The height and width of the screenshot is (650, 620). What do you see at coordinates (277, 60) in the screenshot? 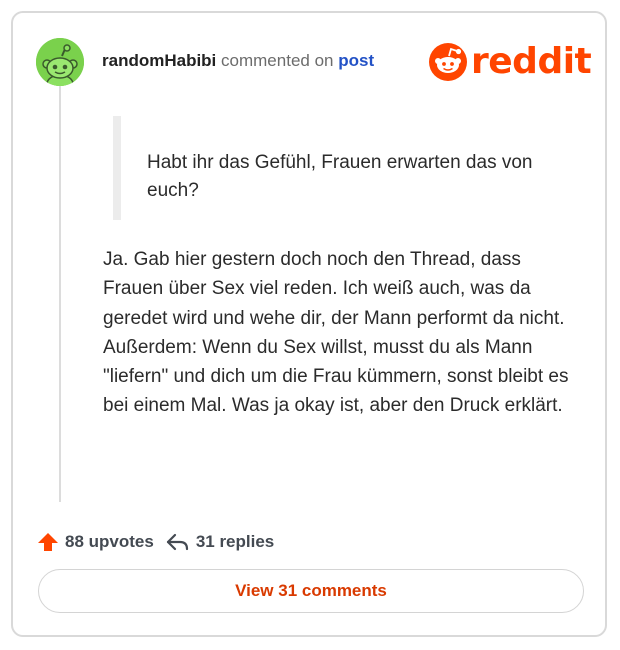
I see `action-text: commented on` at bounding box center [277, 60].